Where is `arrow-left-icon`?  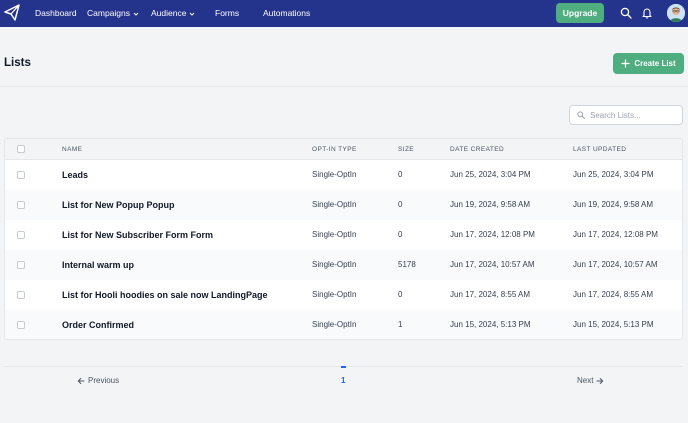
arrow-left-icon is located at coordinates (81, 380).